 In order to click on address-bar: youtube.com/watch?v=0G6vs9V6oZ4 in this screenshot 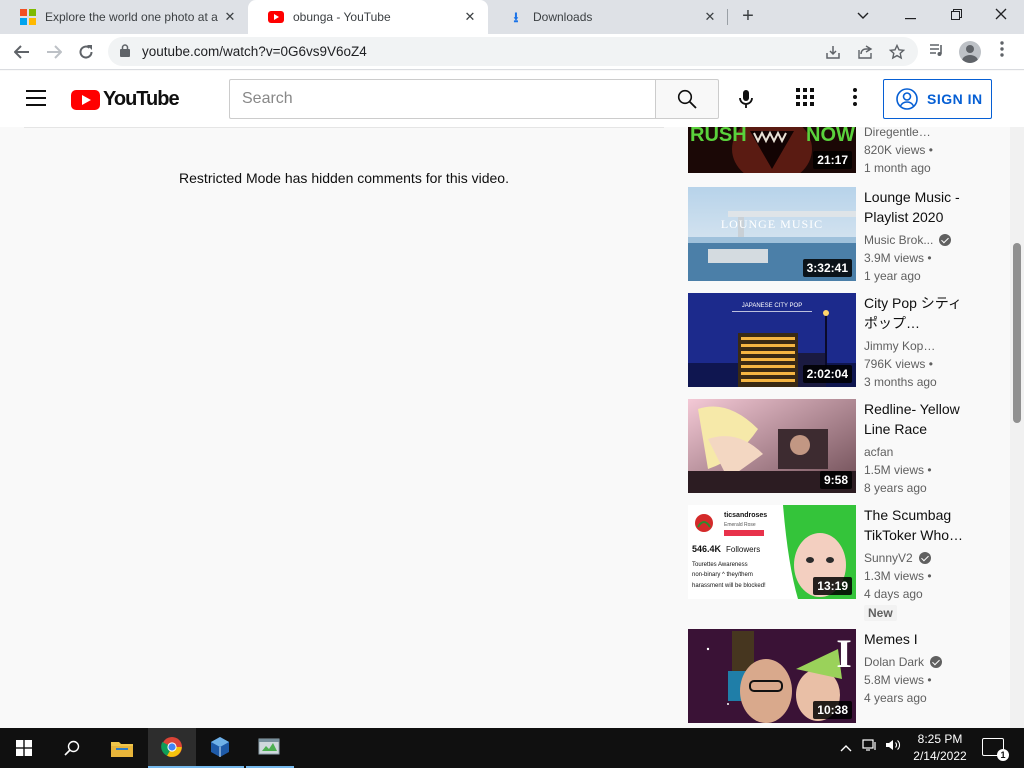, I will do `click(513, 51)`.